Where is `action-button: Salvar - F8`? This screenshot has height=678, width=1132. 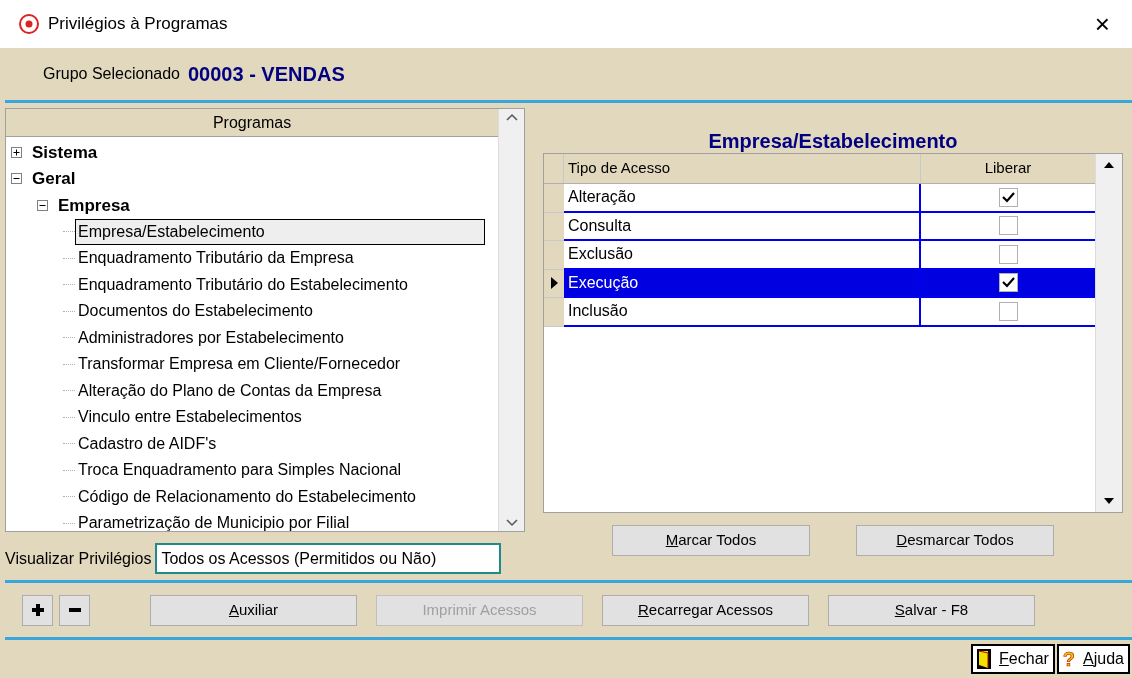 action-button: Salvar - F8 is located at coordinates (931, 610).